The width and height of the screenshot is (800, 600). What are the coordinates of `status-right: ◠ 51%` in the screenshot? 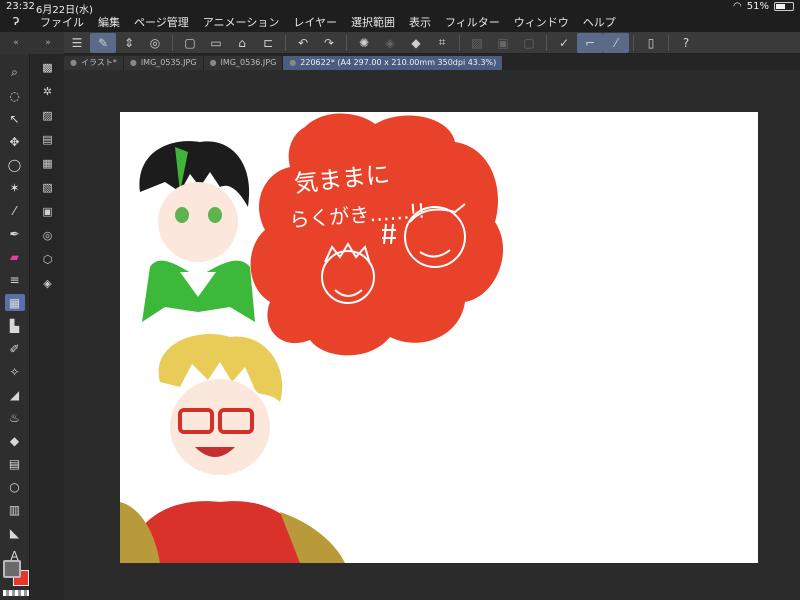 It's located at (763, 6).